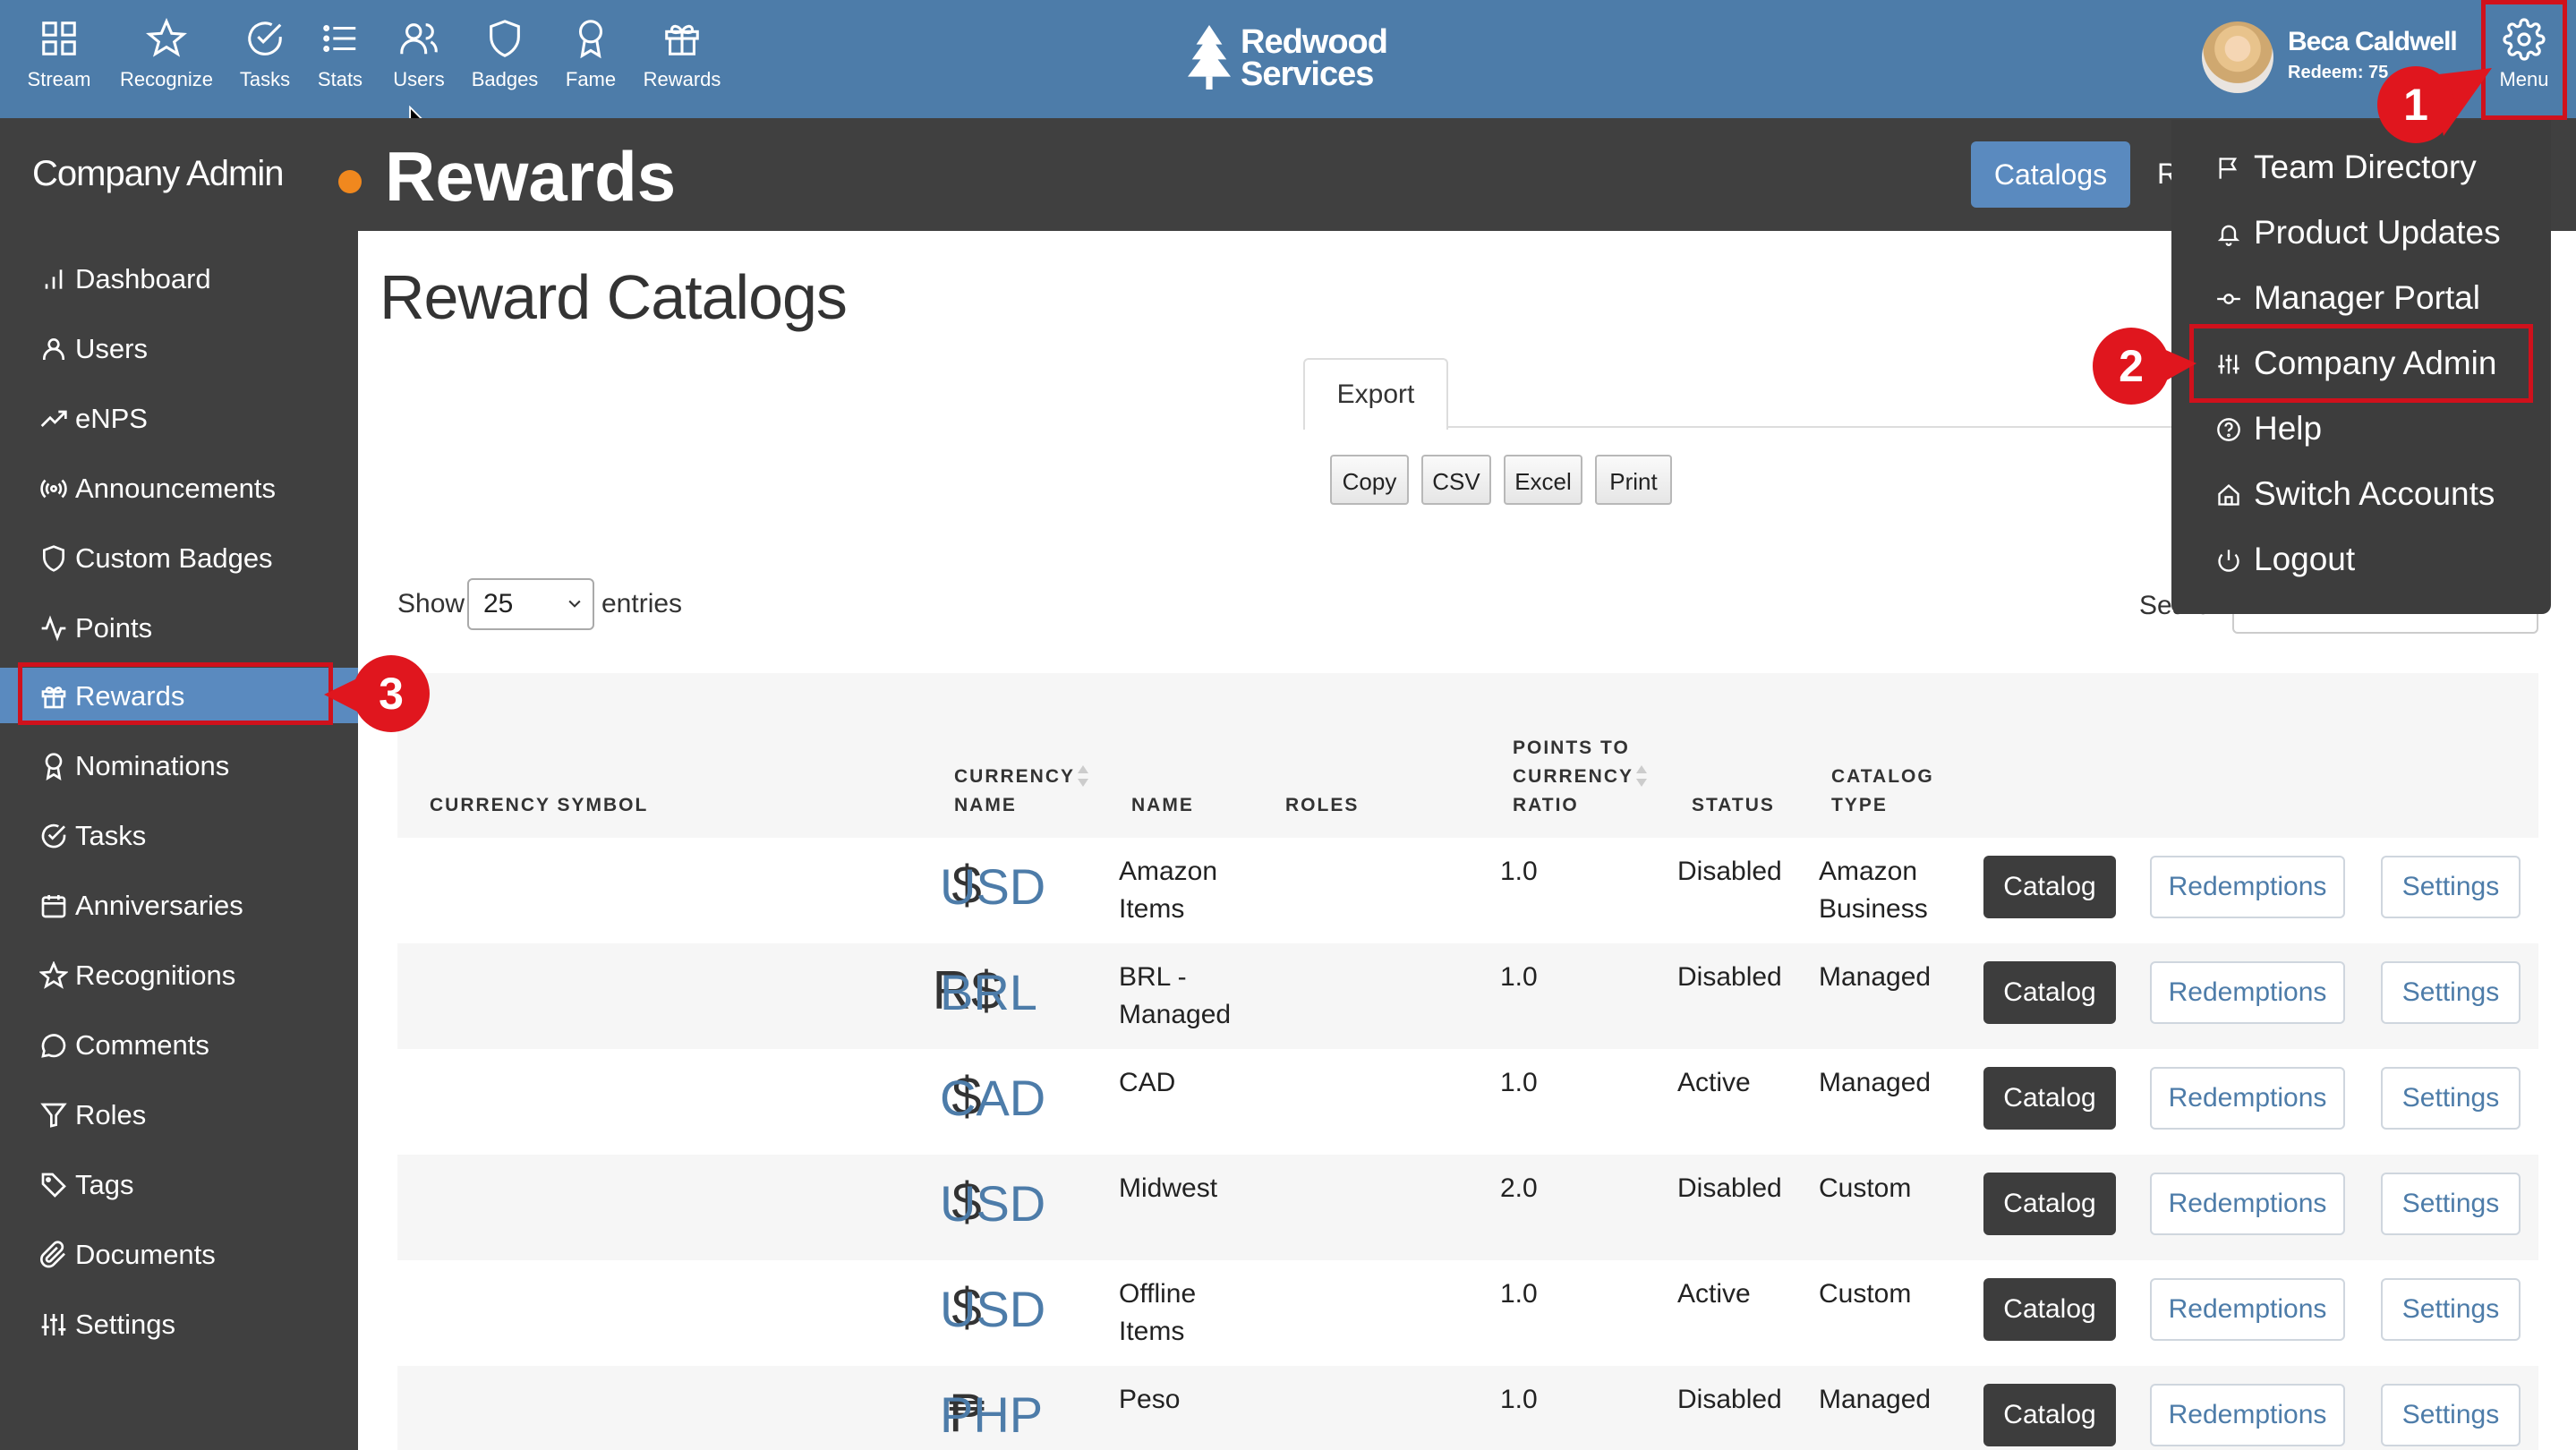  I want to click on sidebar-item-dashboard: Dashboard, so click(179, 278).